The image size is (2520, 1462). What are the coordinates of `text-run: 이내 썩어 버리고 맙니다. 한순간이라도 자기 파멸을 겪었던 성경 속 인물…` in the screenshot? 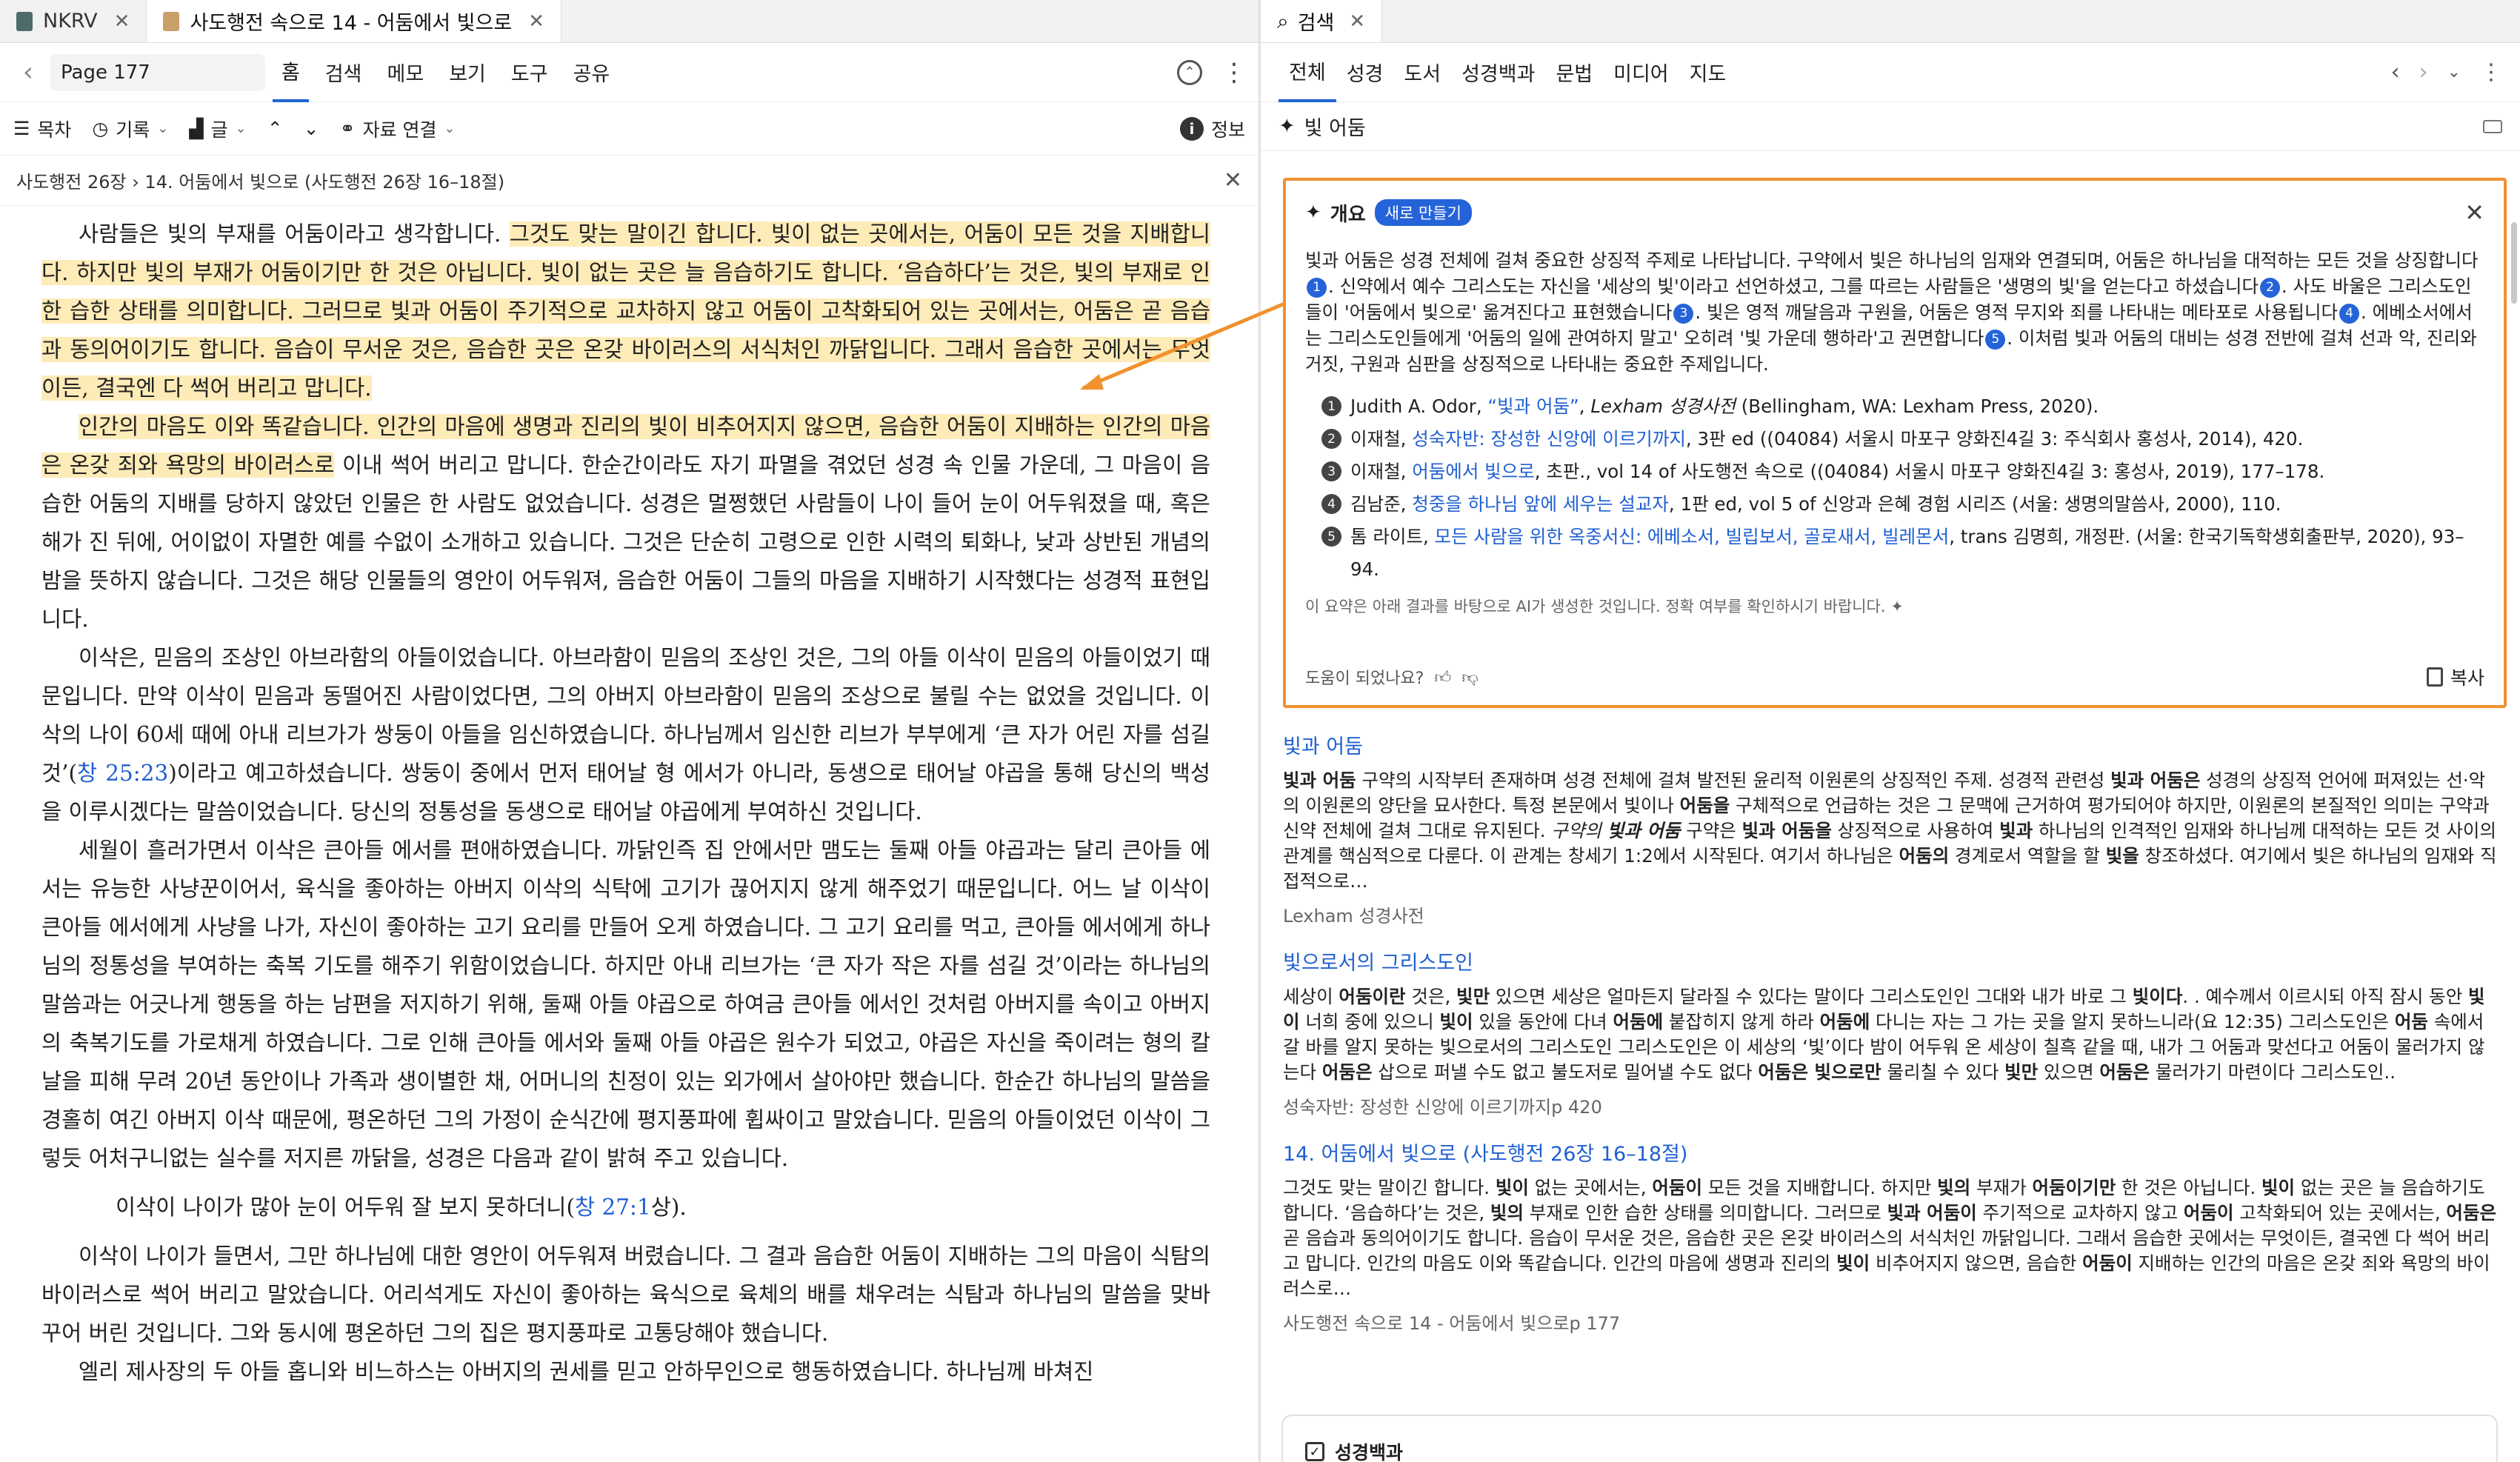 It's located at (625, 542).